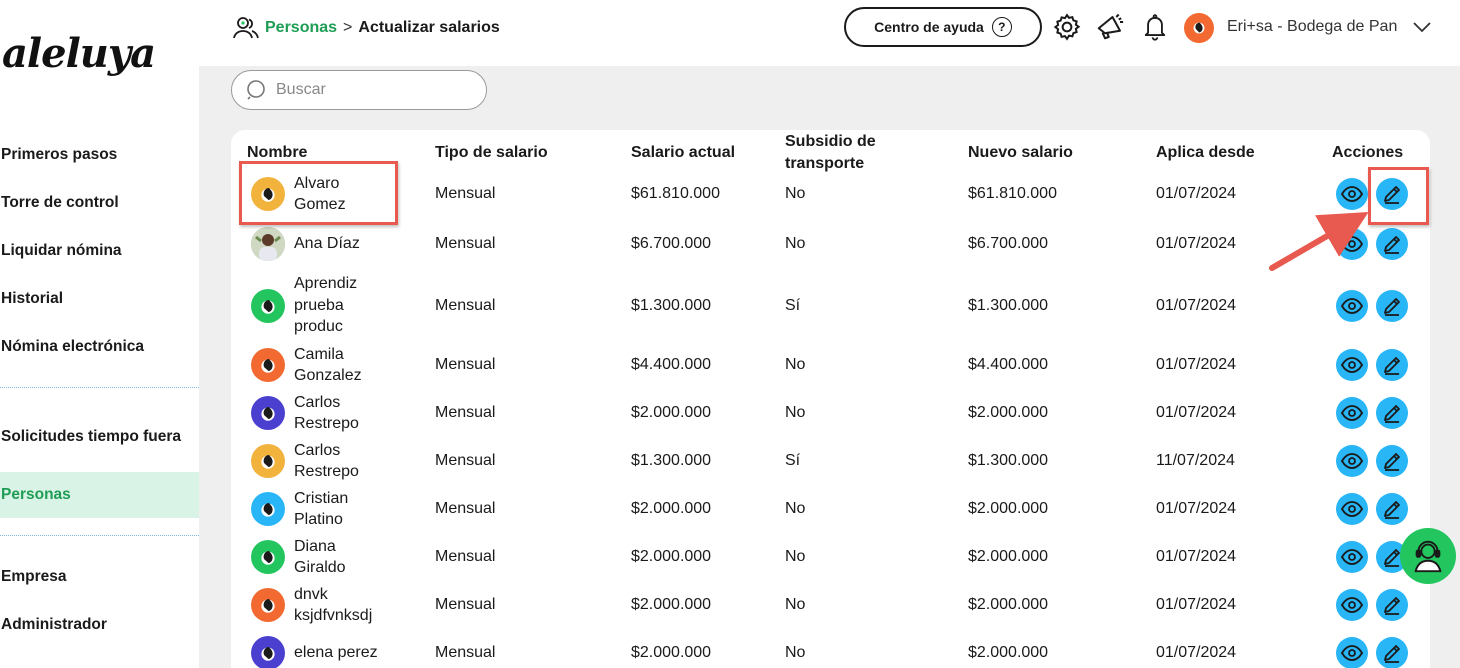  What do you see at coordinates (1020, 153) in the screenshot?
I see `column-header-nuevo-salario: Nuevo salario` at bounding box center [1020, 153].